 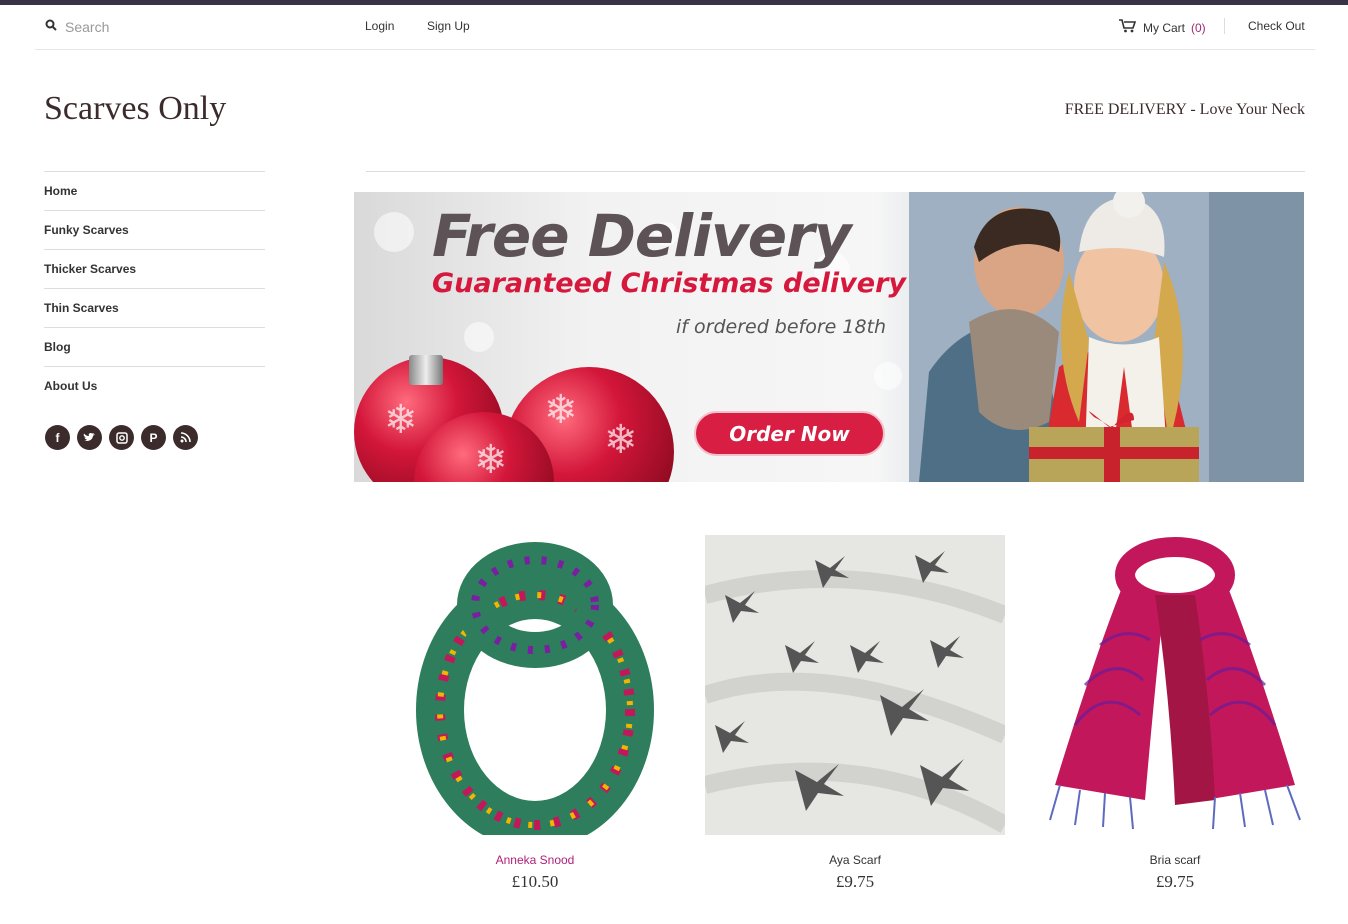 I want to click on product-name: Anneka Snood, so click(x=535, y=860).